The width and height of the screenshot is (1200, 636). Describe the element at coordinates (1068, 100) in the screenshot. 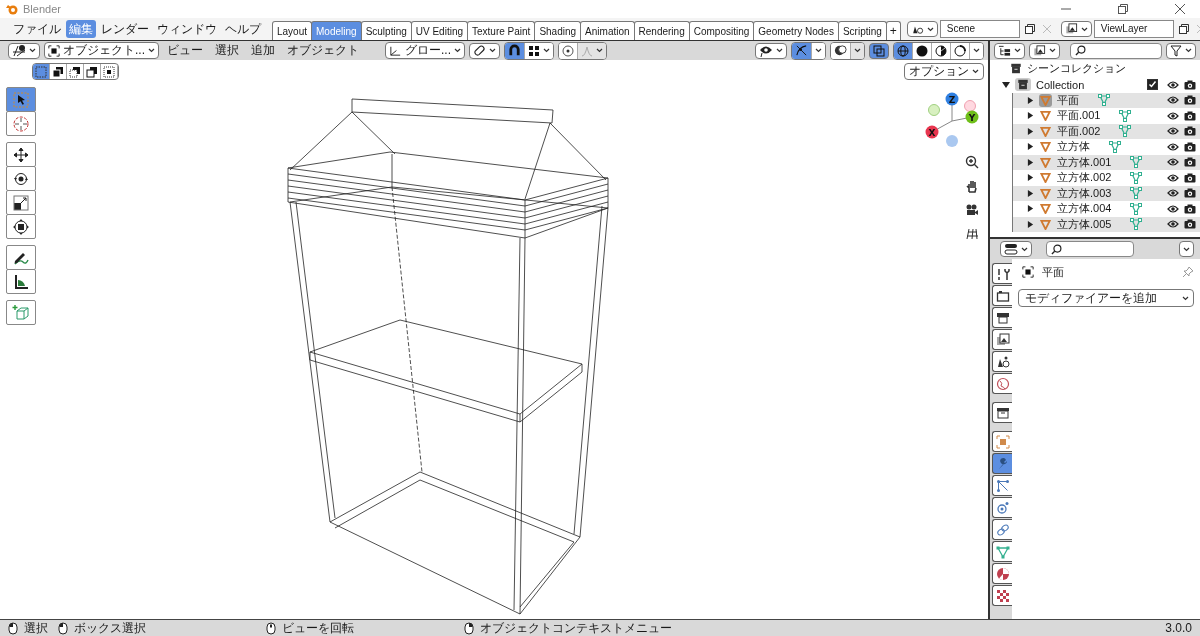

I see `object-name: 平面` at that location.